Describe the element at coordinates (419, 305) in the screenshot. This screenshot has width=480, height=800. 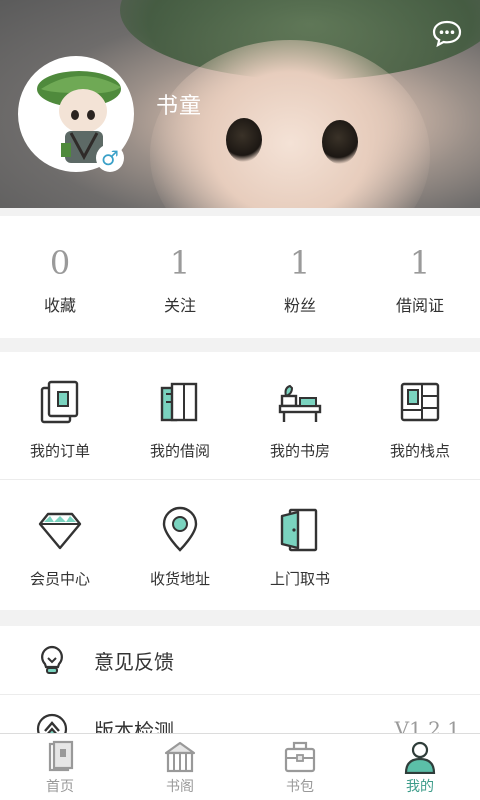
I see `stat-label: 借阅证` at that location.